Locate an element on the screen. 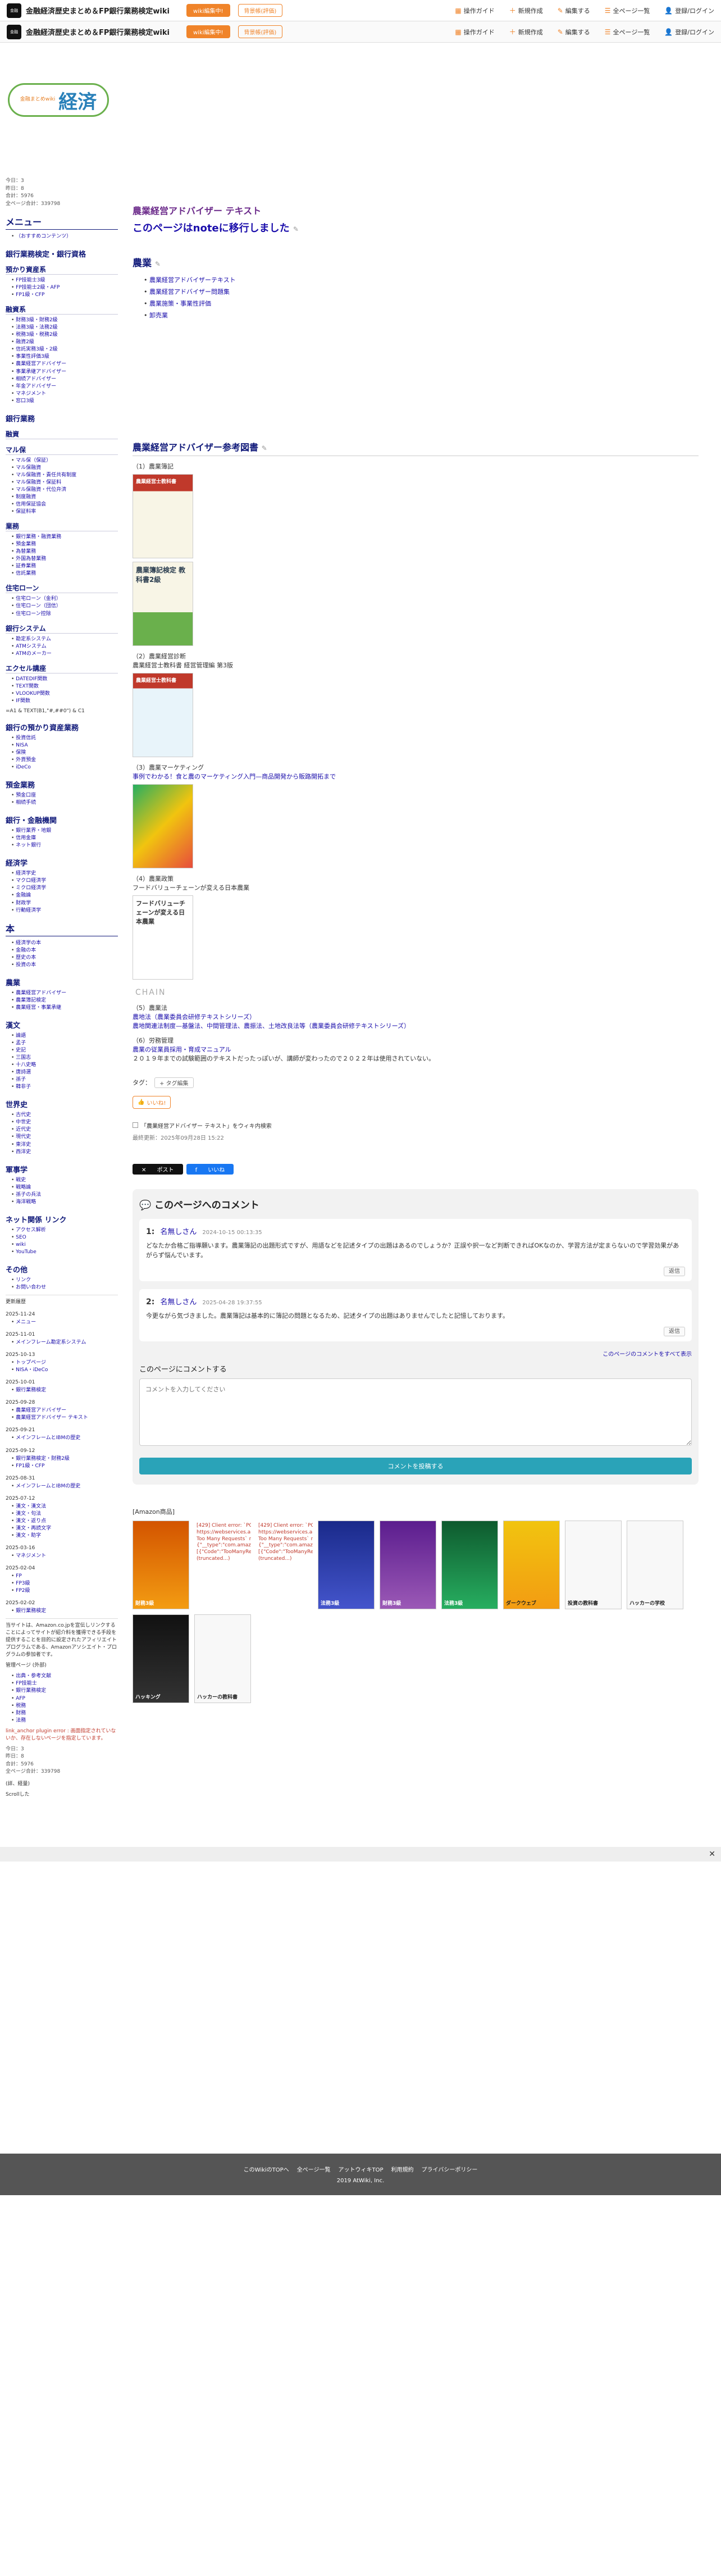 This screenshot has width=721, height=2576. list-item: 韓非子 is located at coordinates (65, 1087).